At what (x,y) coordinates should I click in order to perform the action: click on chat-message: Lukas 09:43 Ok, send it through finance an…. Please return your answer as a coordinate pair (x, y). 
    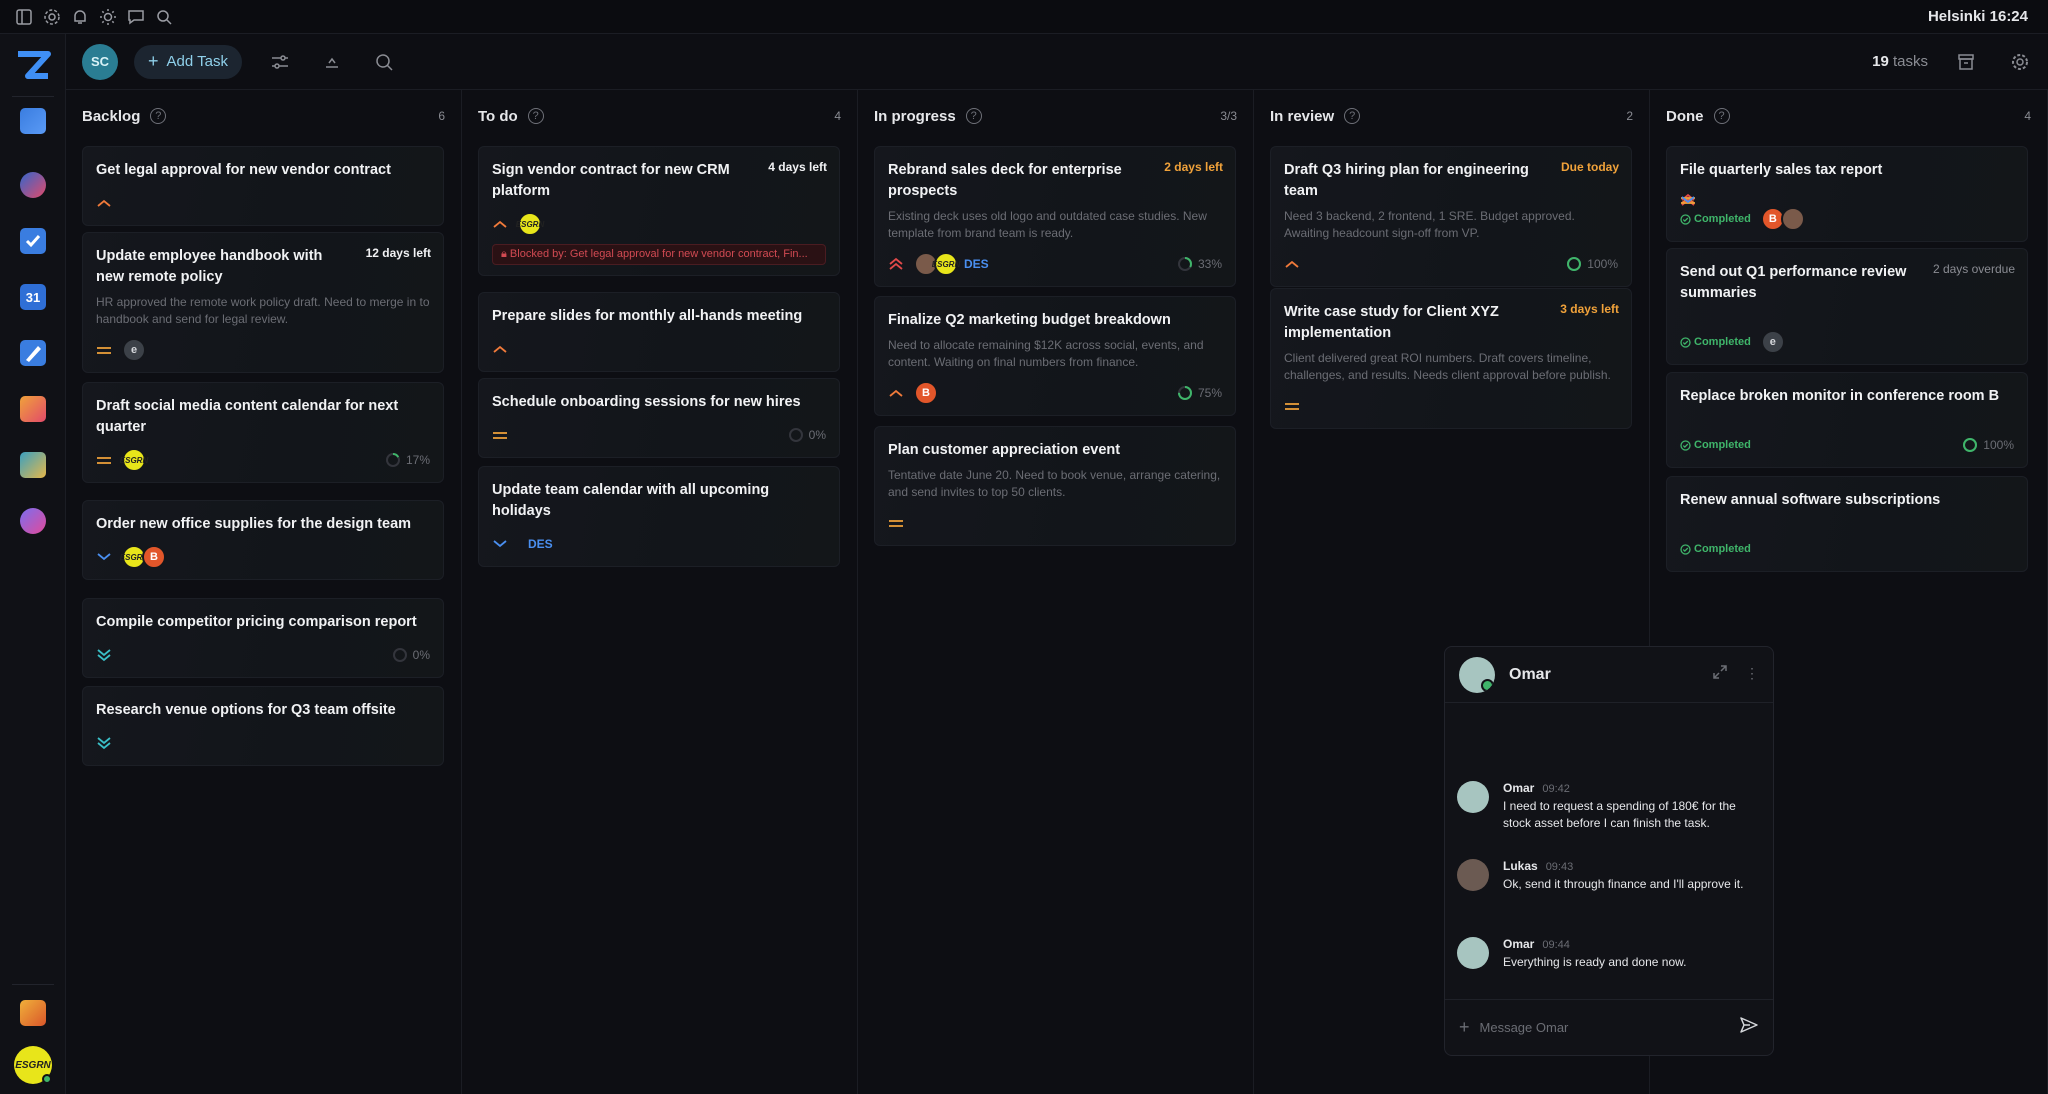
    Looking at the image, I should click on (1607, 876).